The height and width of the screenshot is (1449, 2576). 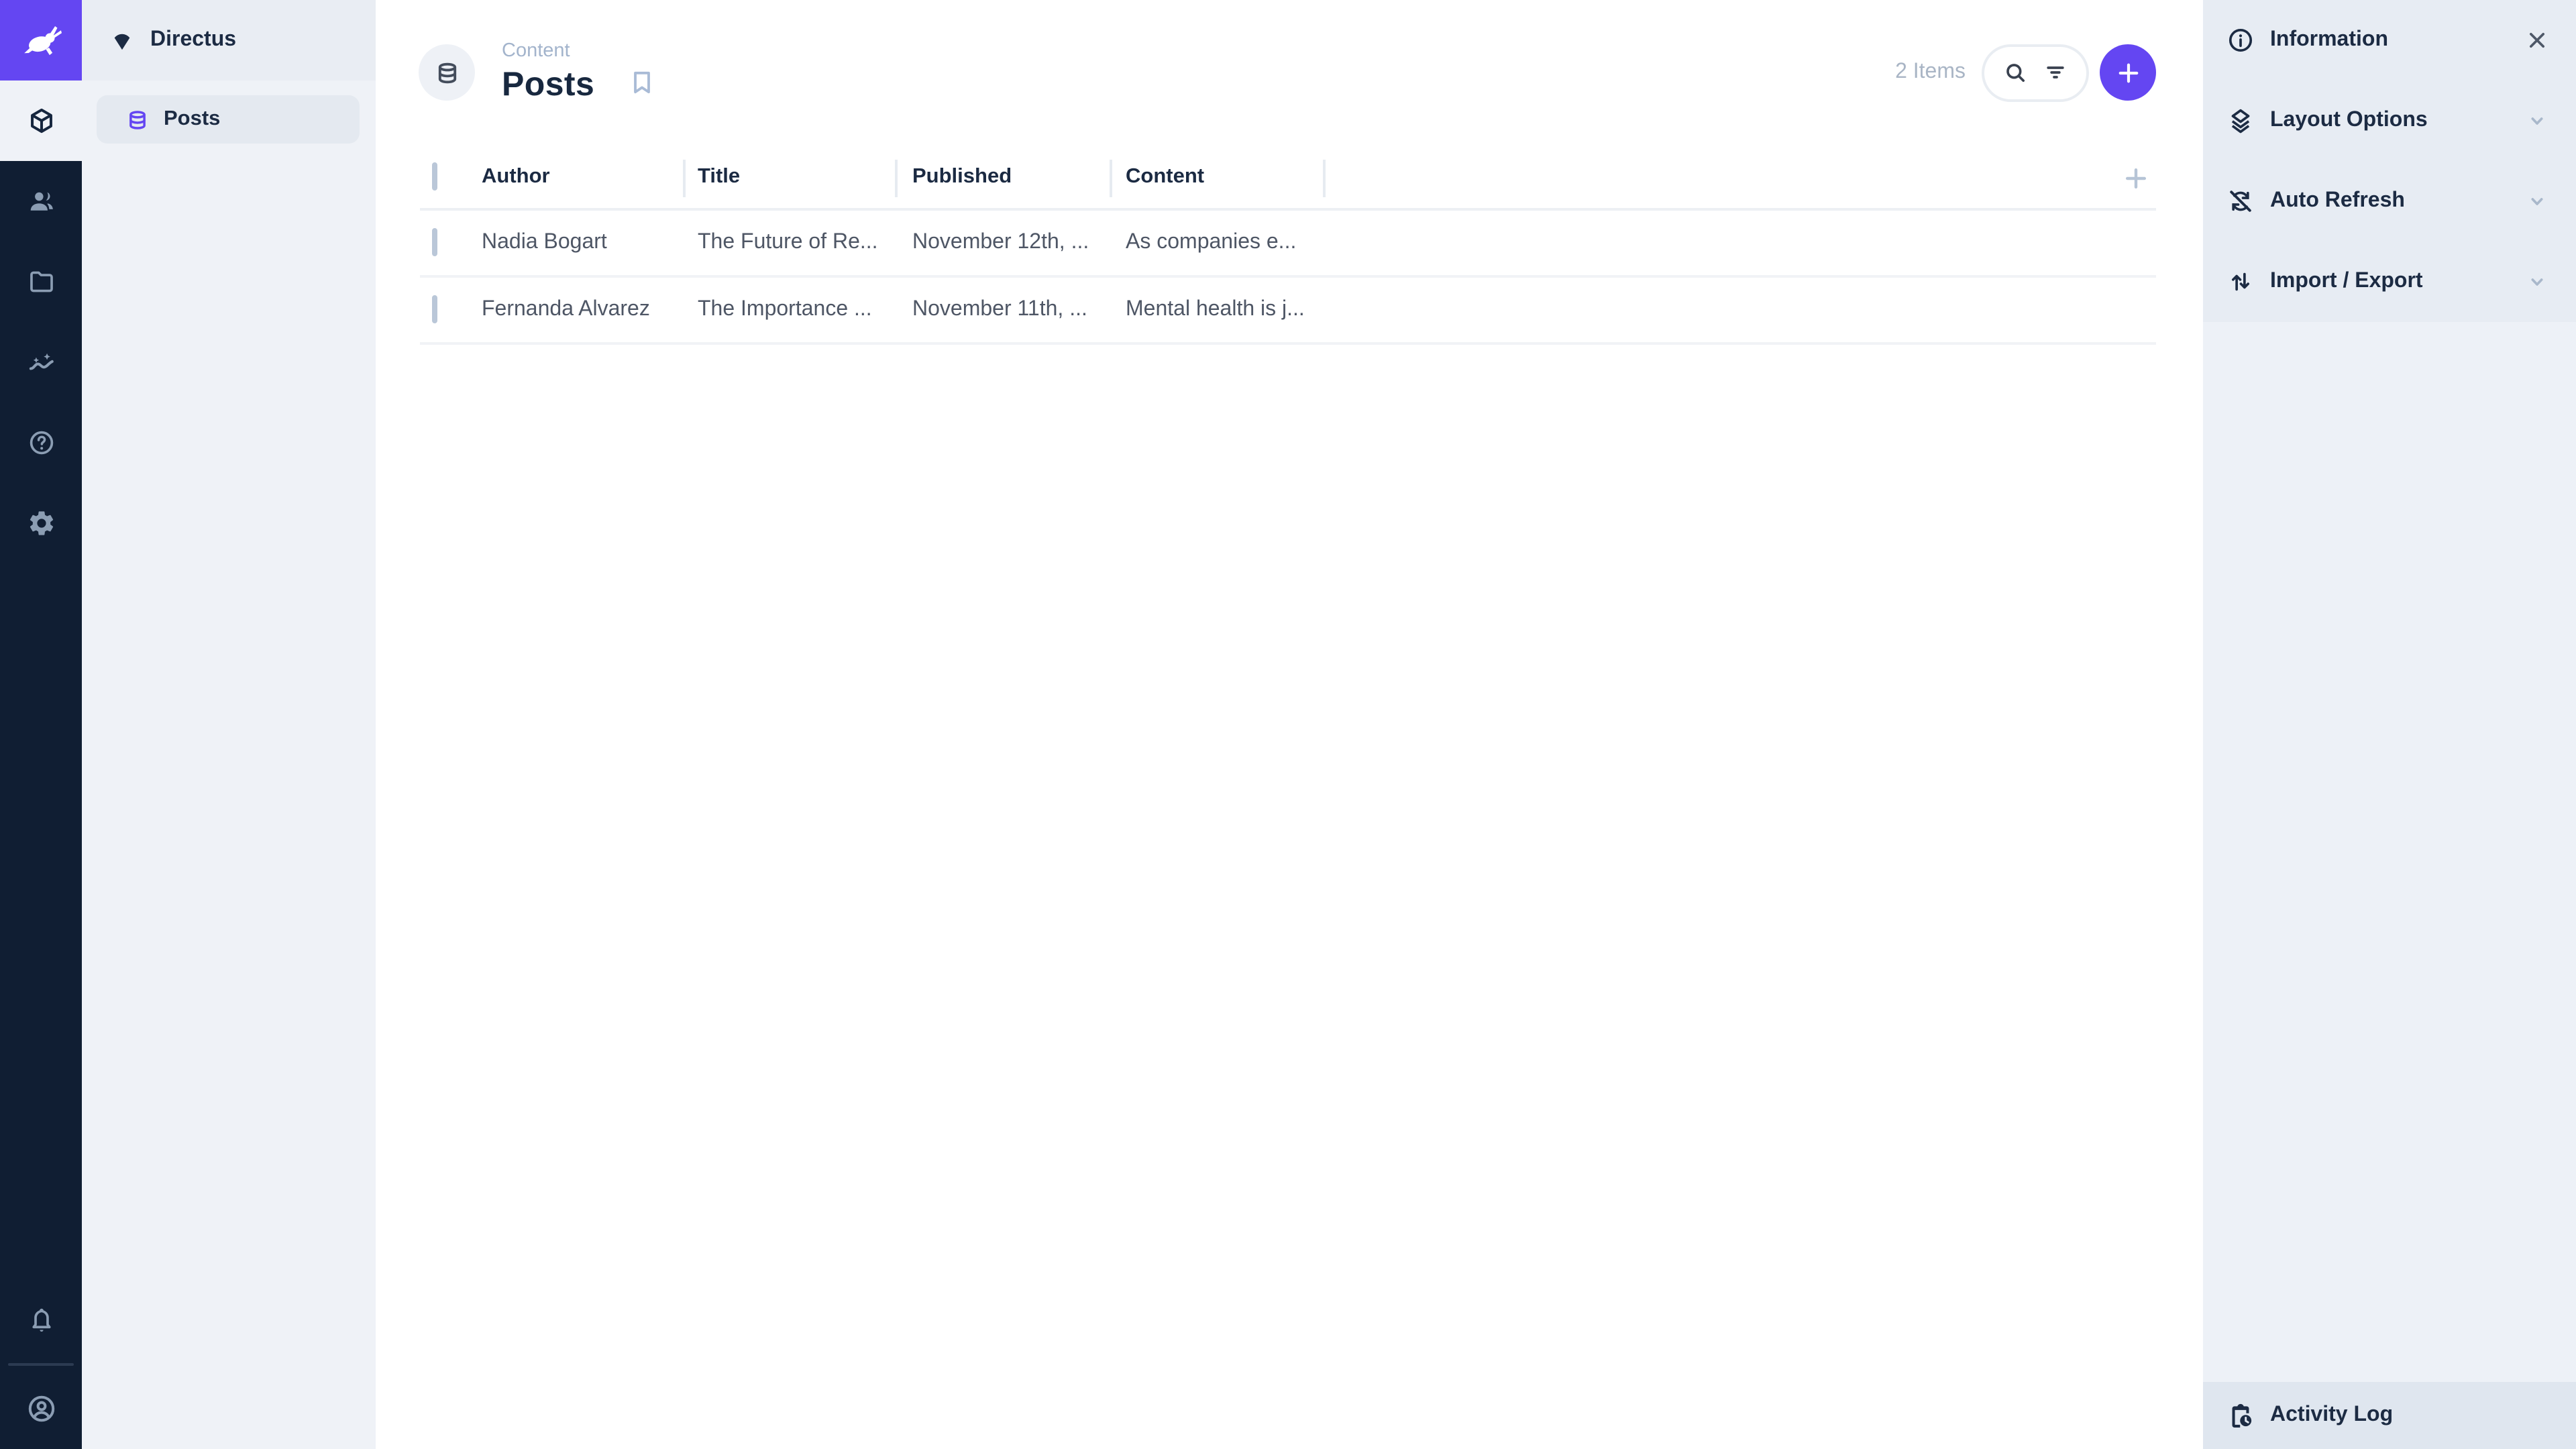 I want to click on section-label: Import / Export, so click(x=2346, y=281).